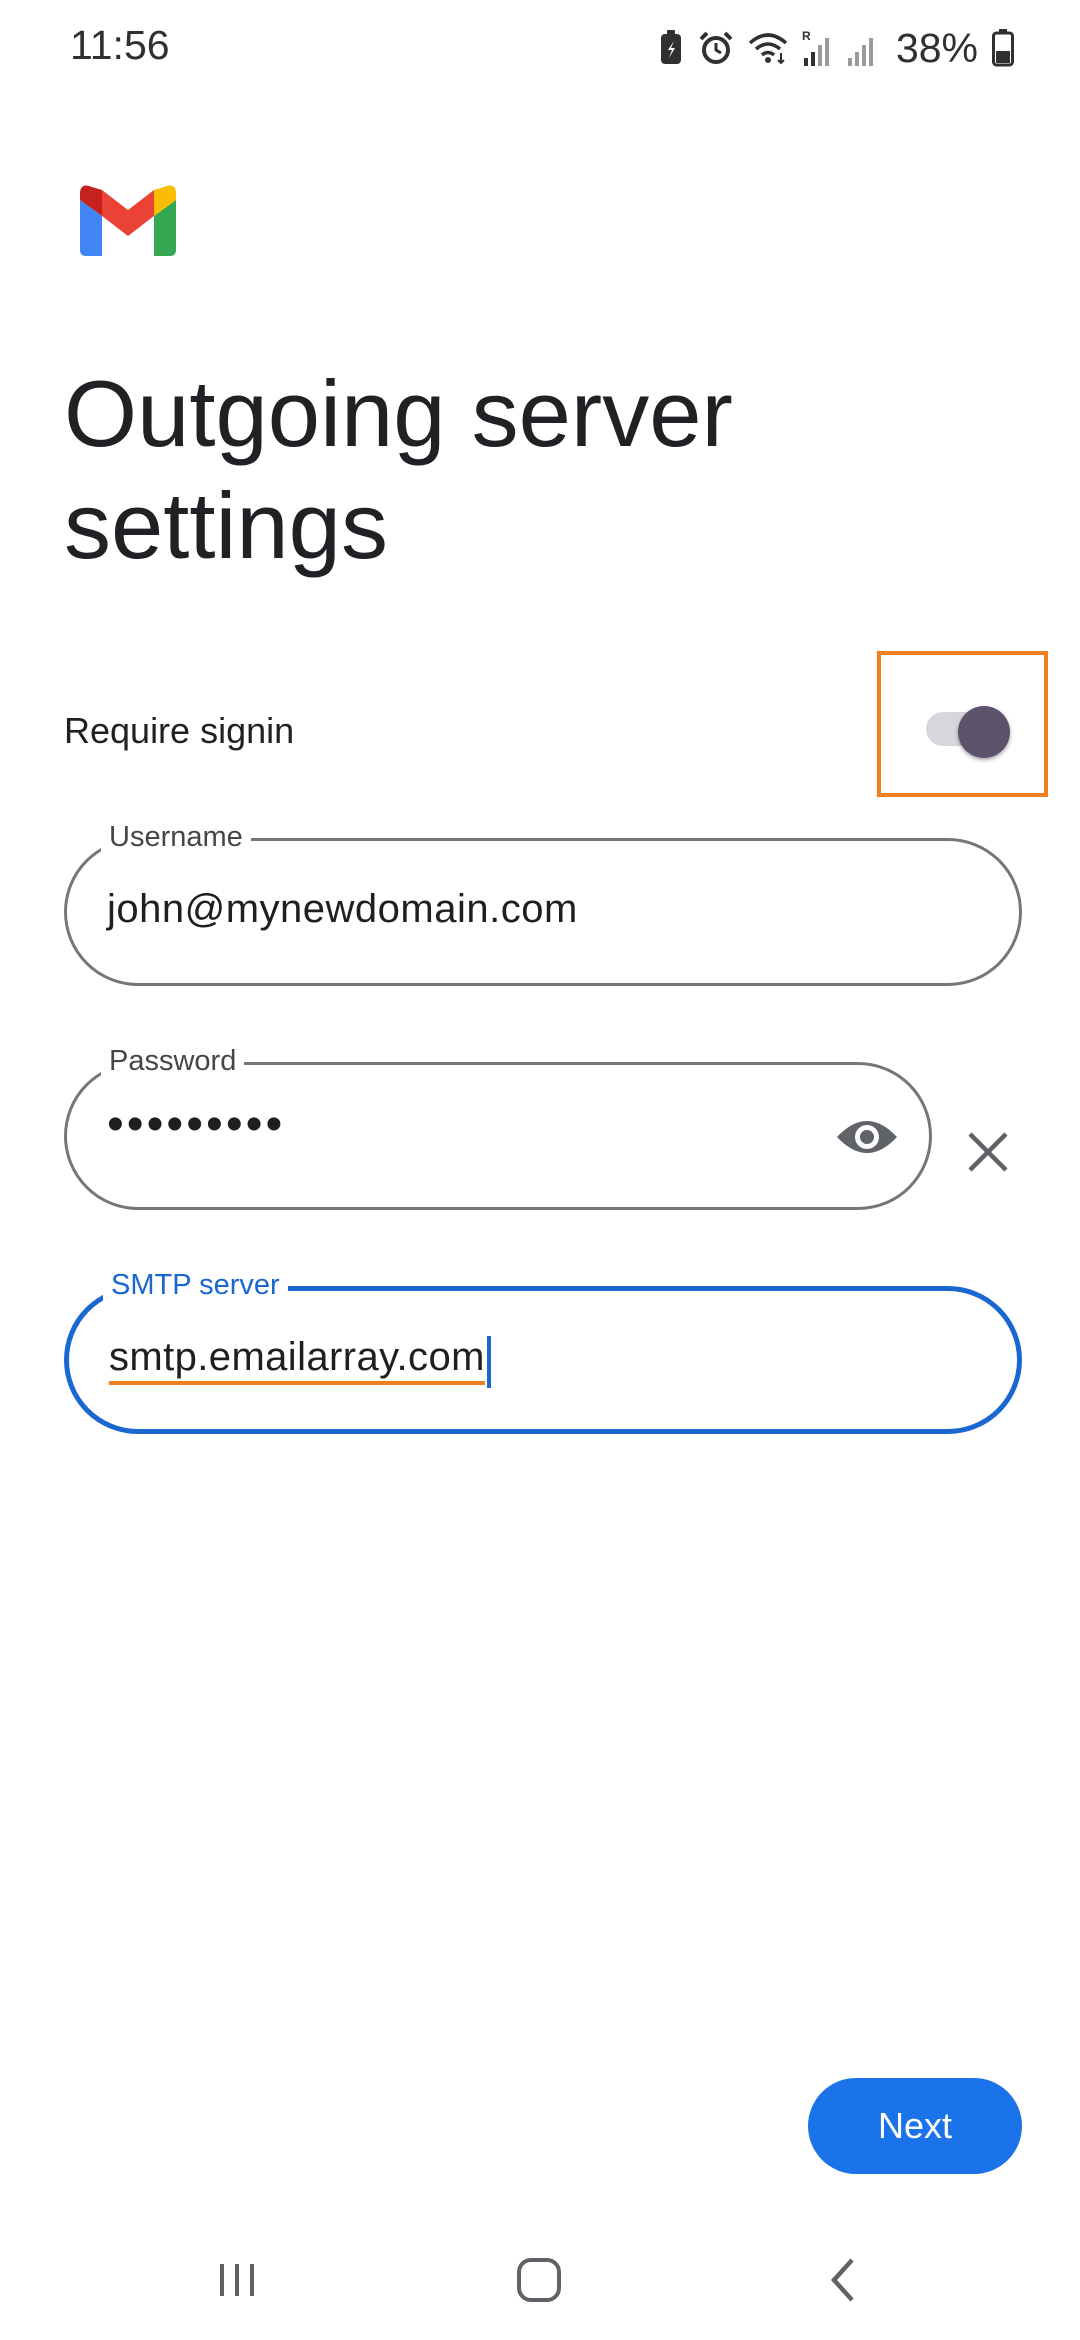 The width and height of the screenshot is (1080, 2340). I want to click on gmail-logo-icon, so click(128, 220).